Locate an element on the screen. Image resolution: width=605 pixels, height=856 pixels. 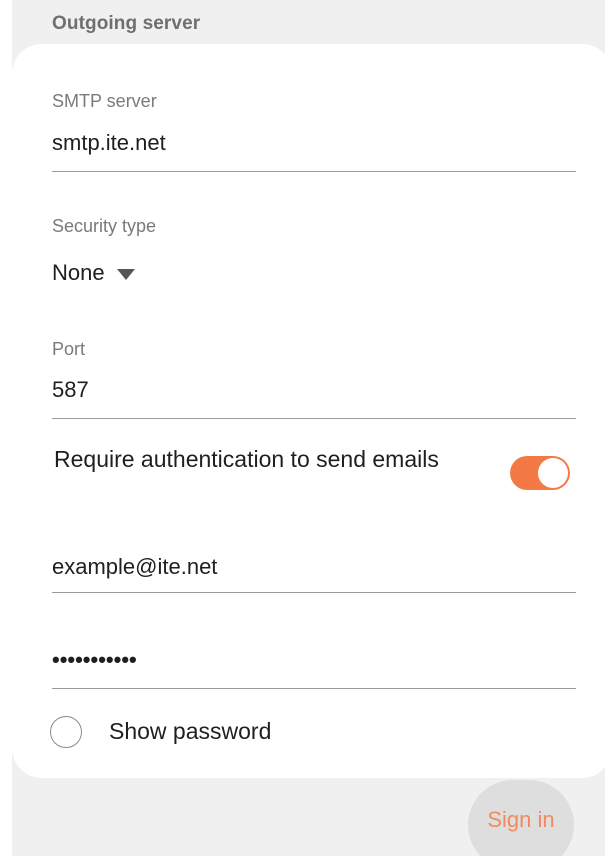
require-auth-label: Require authentication to send emails is located at coordinates (246, 459).